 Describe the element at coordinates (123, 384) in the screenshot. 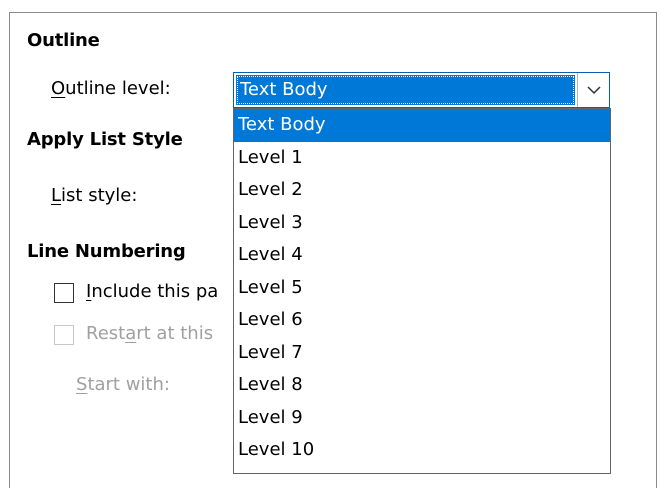

I see `start-with-label: Start with:` at that location.